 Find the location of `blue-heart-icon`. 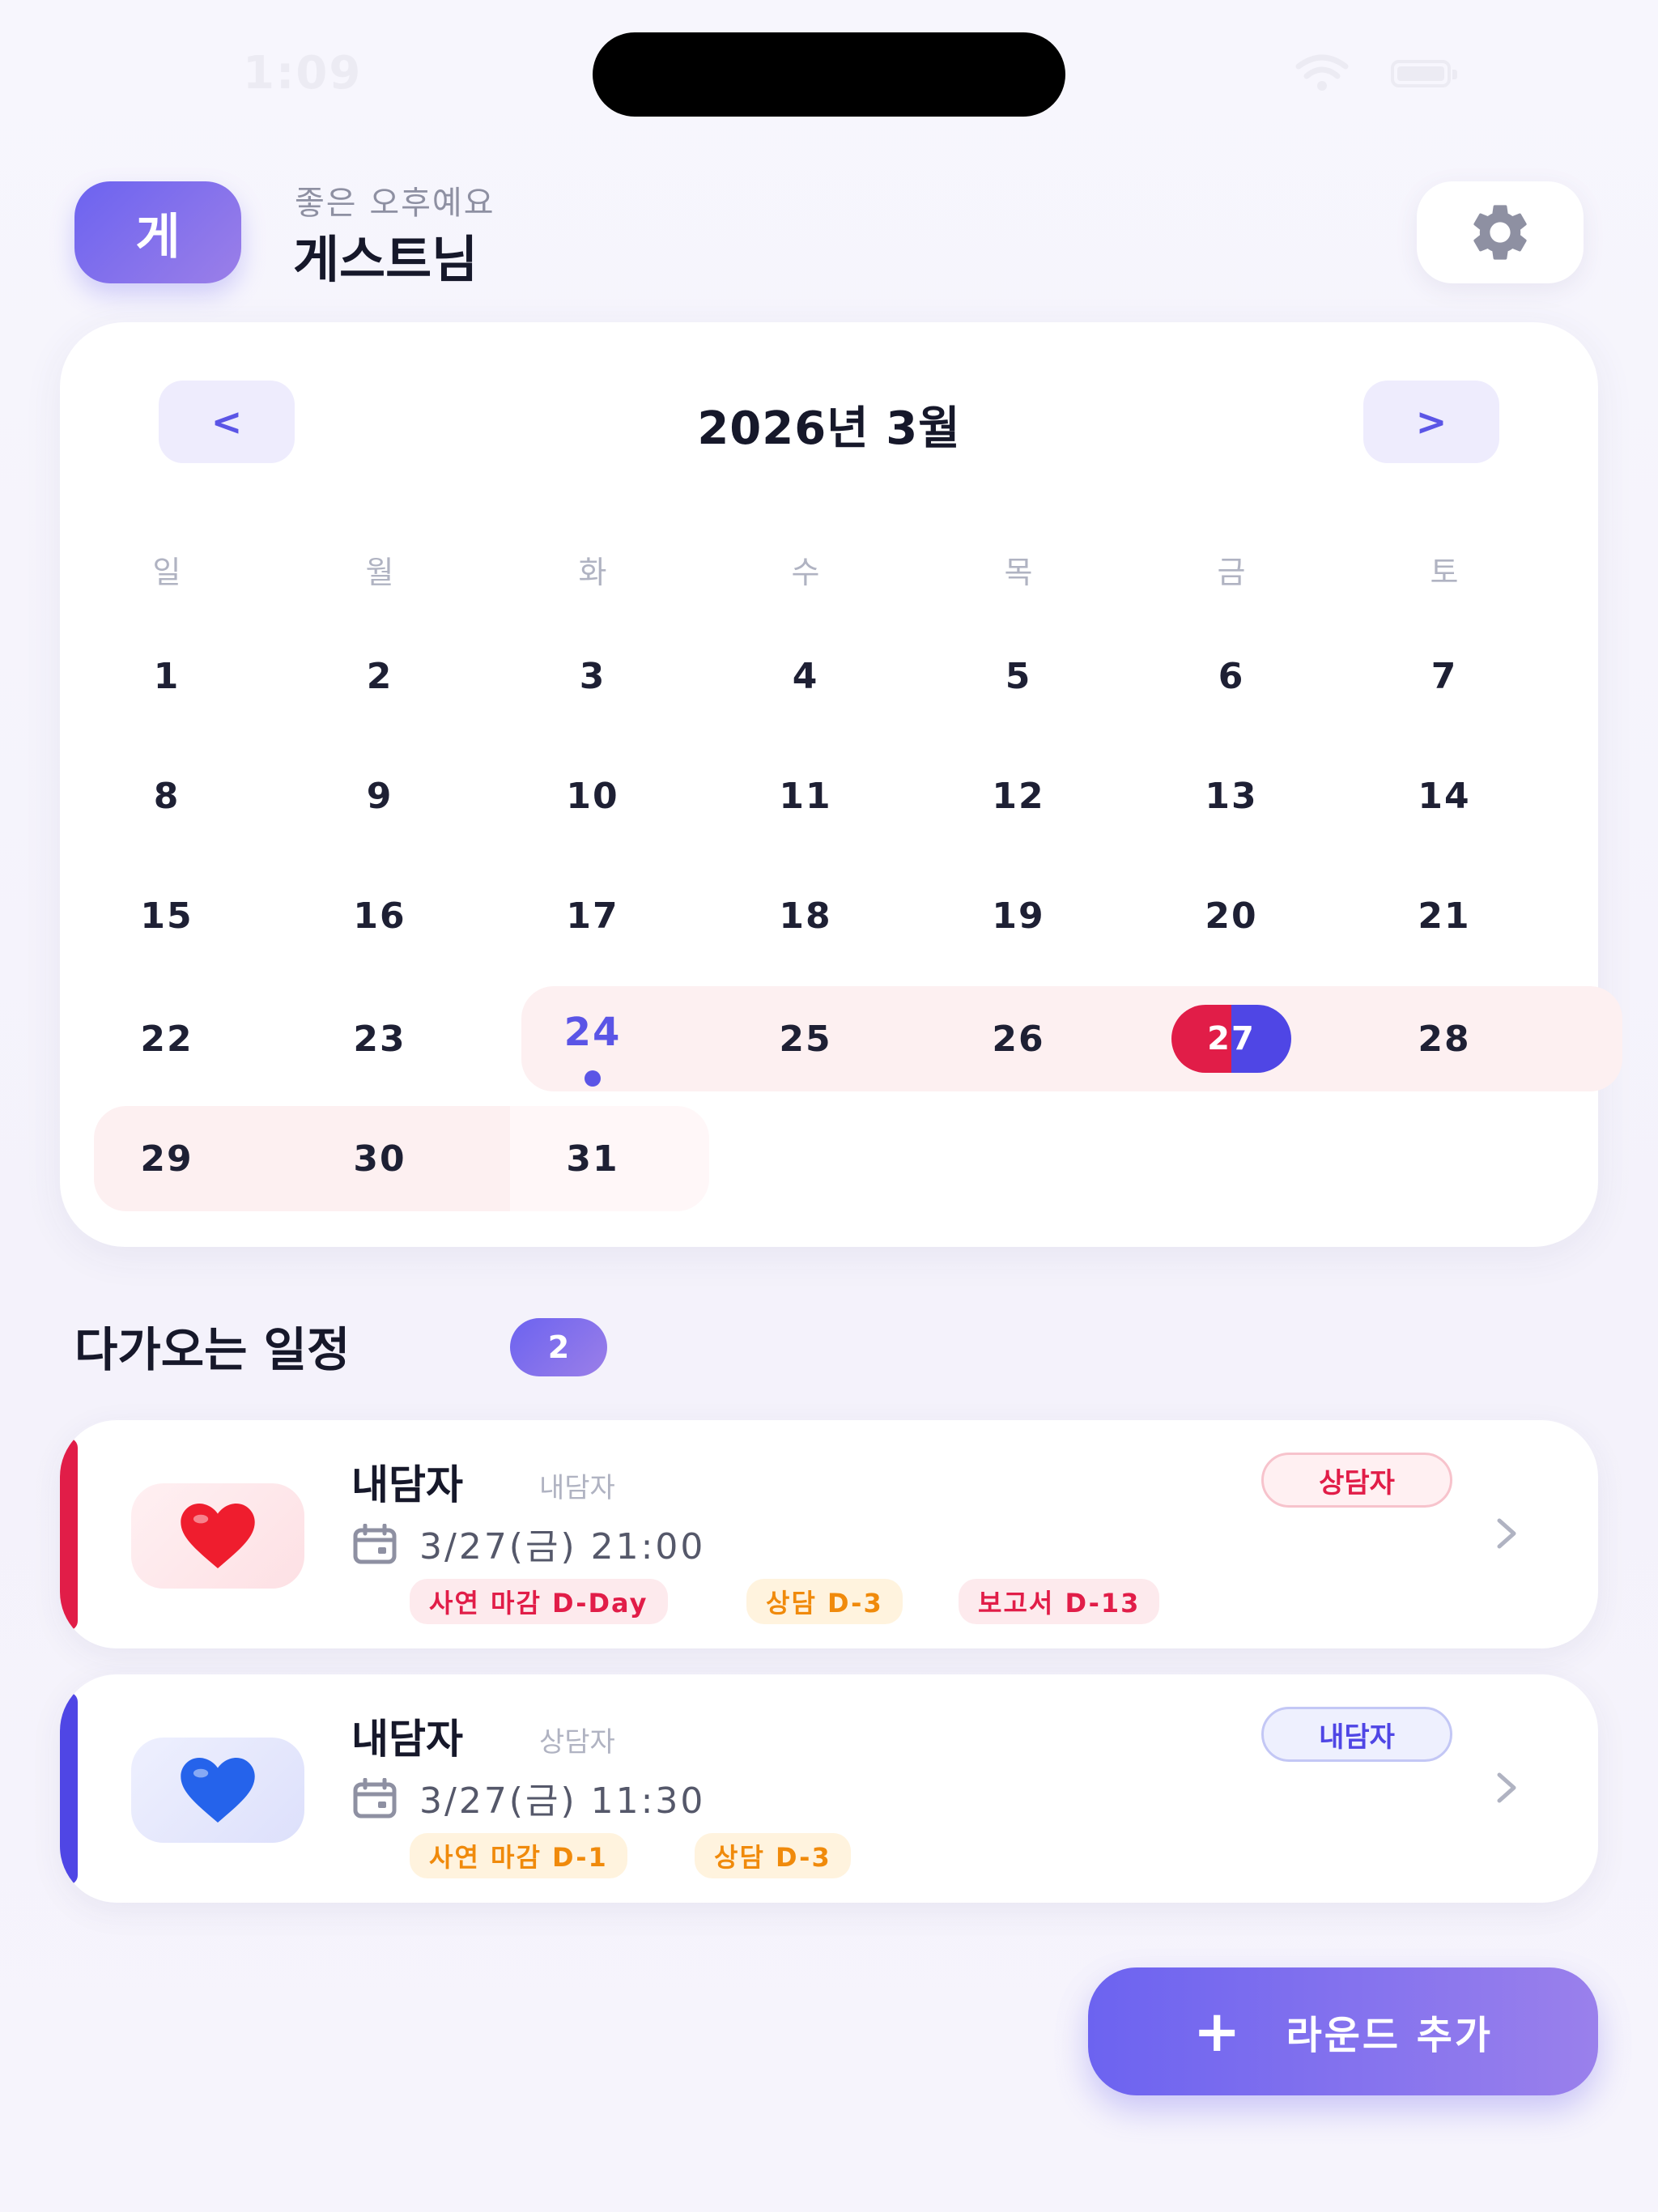

blue-heart-icon is located at coordinates (218, 1791).